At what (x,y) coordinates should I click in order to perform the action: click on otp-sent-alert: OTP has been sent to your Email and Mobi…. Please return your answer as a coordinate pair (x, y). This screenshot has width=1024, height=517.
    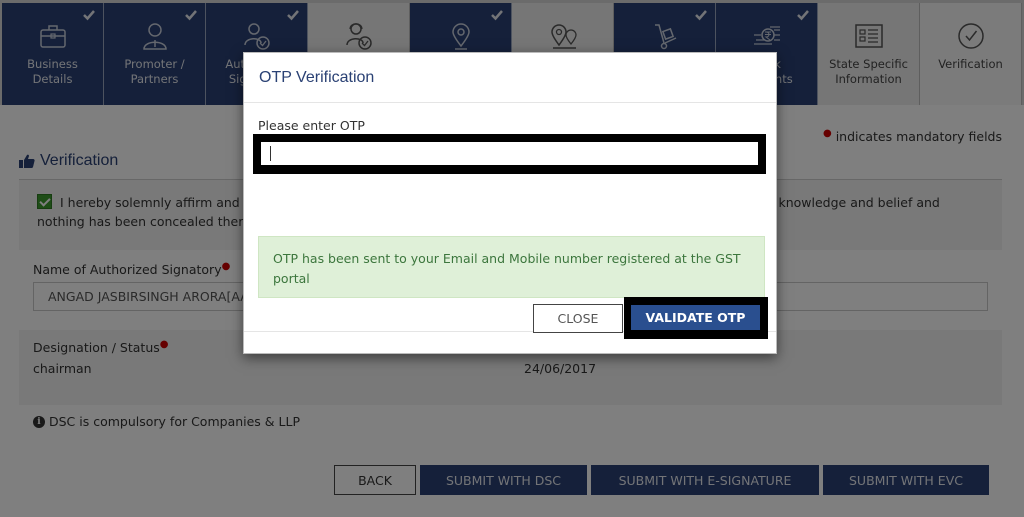
    Looking at the image, I should click on (511, 267).